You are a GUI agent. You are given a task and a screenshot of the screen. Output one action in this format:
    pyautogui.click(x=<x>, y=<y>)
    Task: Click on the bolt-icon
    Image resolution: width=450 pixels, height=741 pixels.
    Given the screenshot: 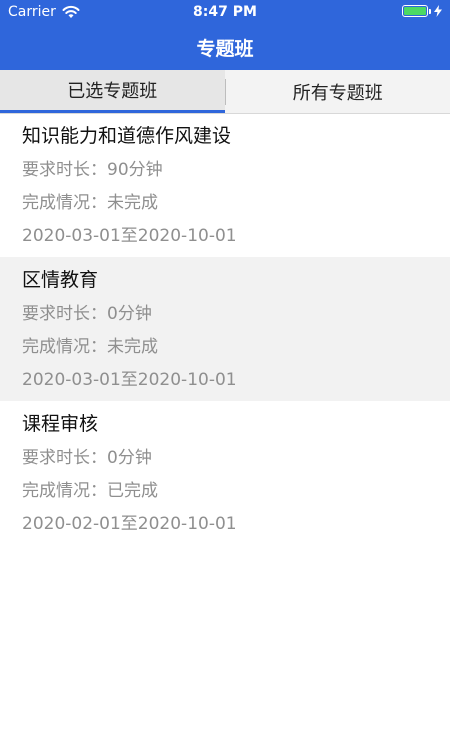 What is the action you would take?
    pyautogui.click(x=438, y=11)
    